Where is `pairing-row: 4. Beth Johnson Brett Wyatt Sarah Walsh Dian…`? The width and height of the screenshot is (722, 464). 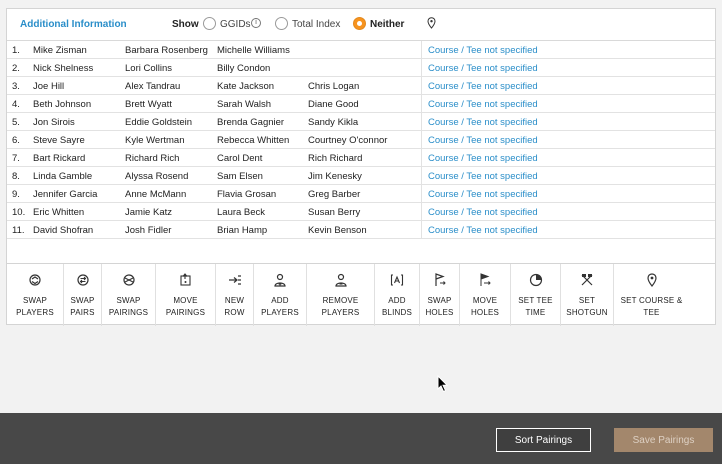 pairing-row: 4. Beth Johnson Brett Wyatt Sarah Walsh Dian… is located at coordinates (361, 104).